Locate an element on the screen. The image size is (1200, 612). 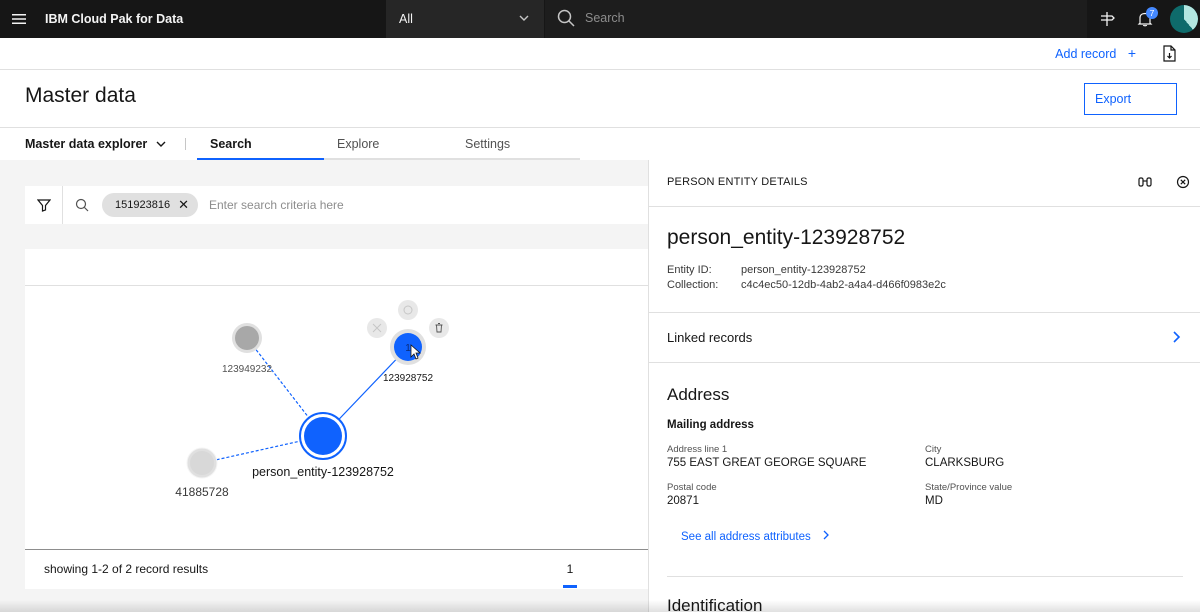
field-value: MD is located at coordinates (934, 501).